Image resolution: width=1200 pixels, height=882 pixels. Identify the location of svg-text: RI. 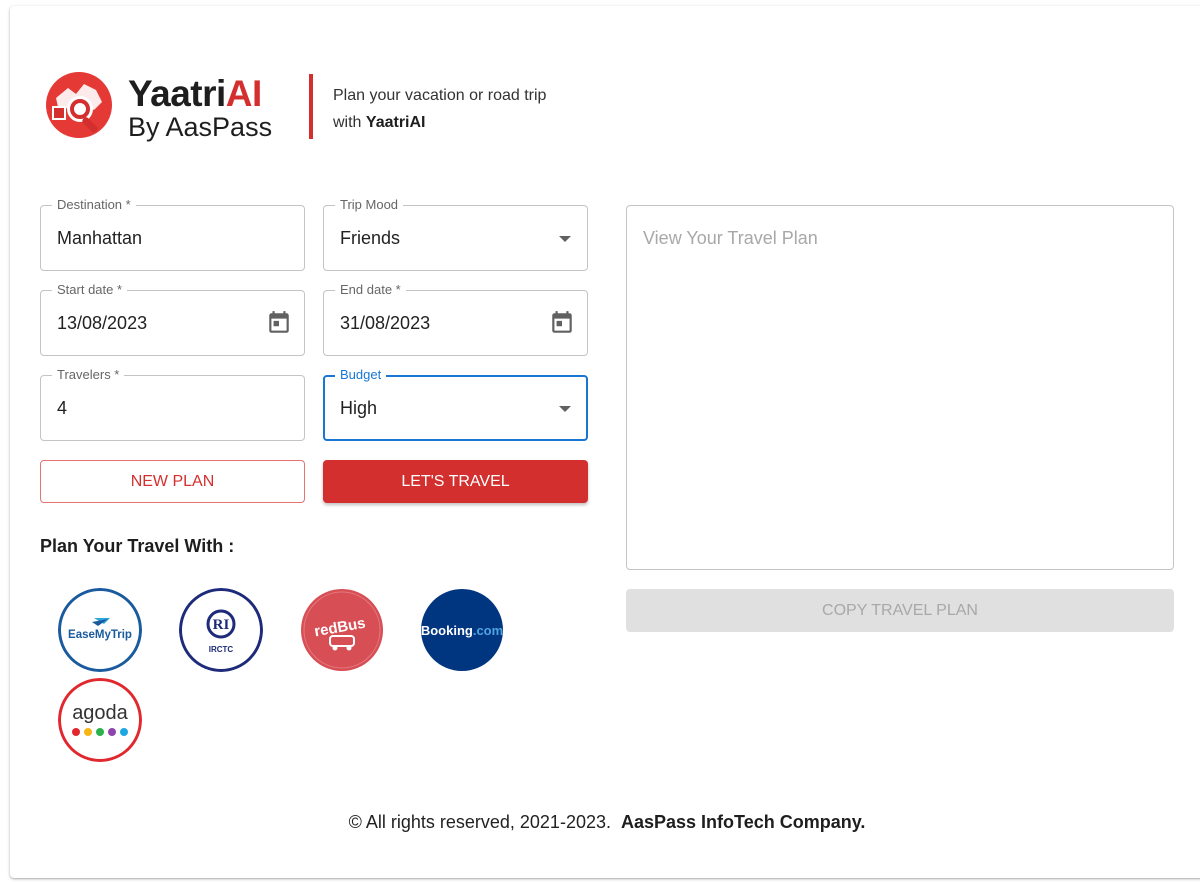
(221, 625).